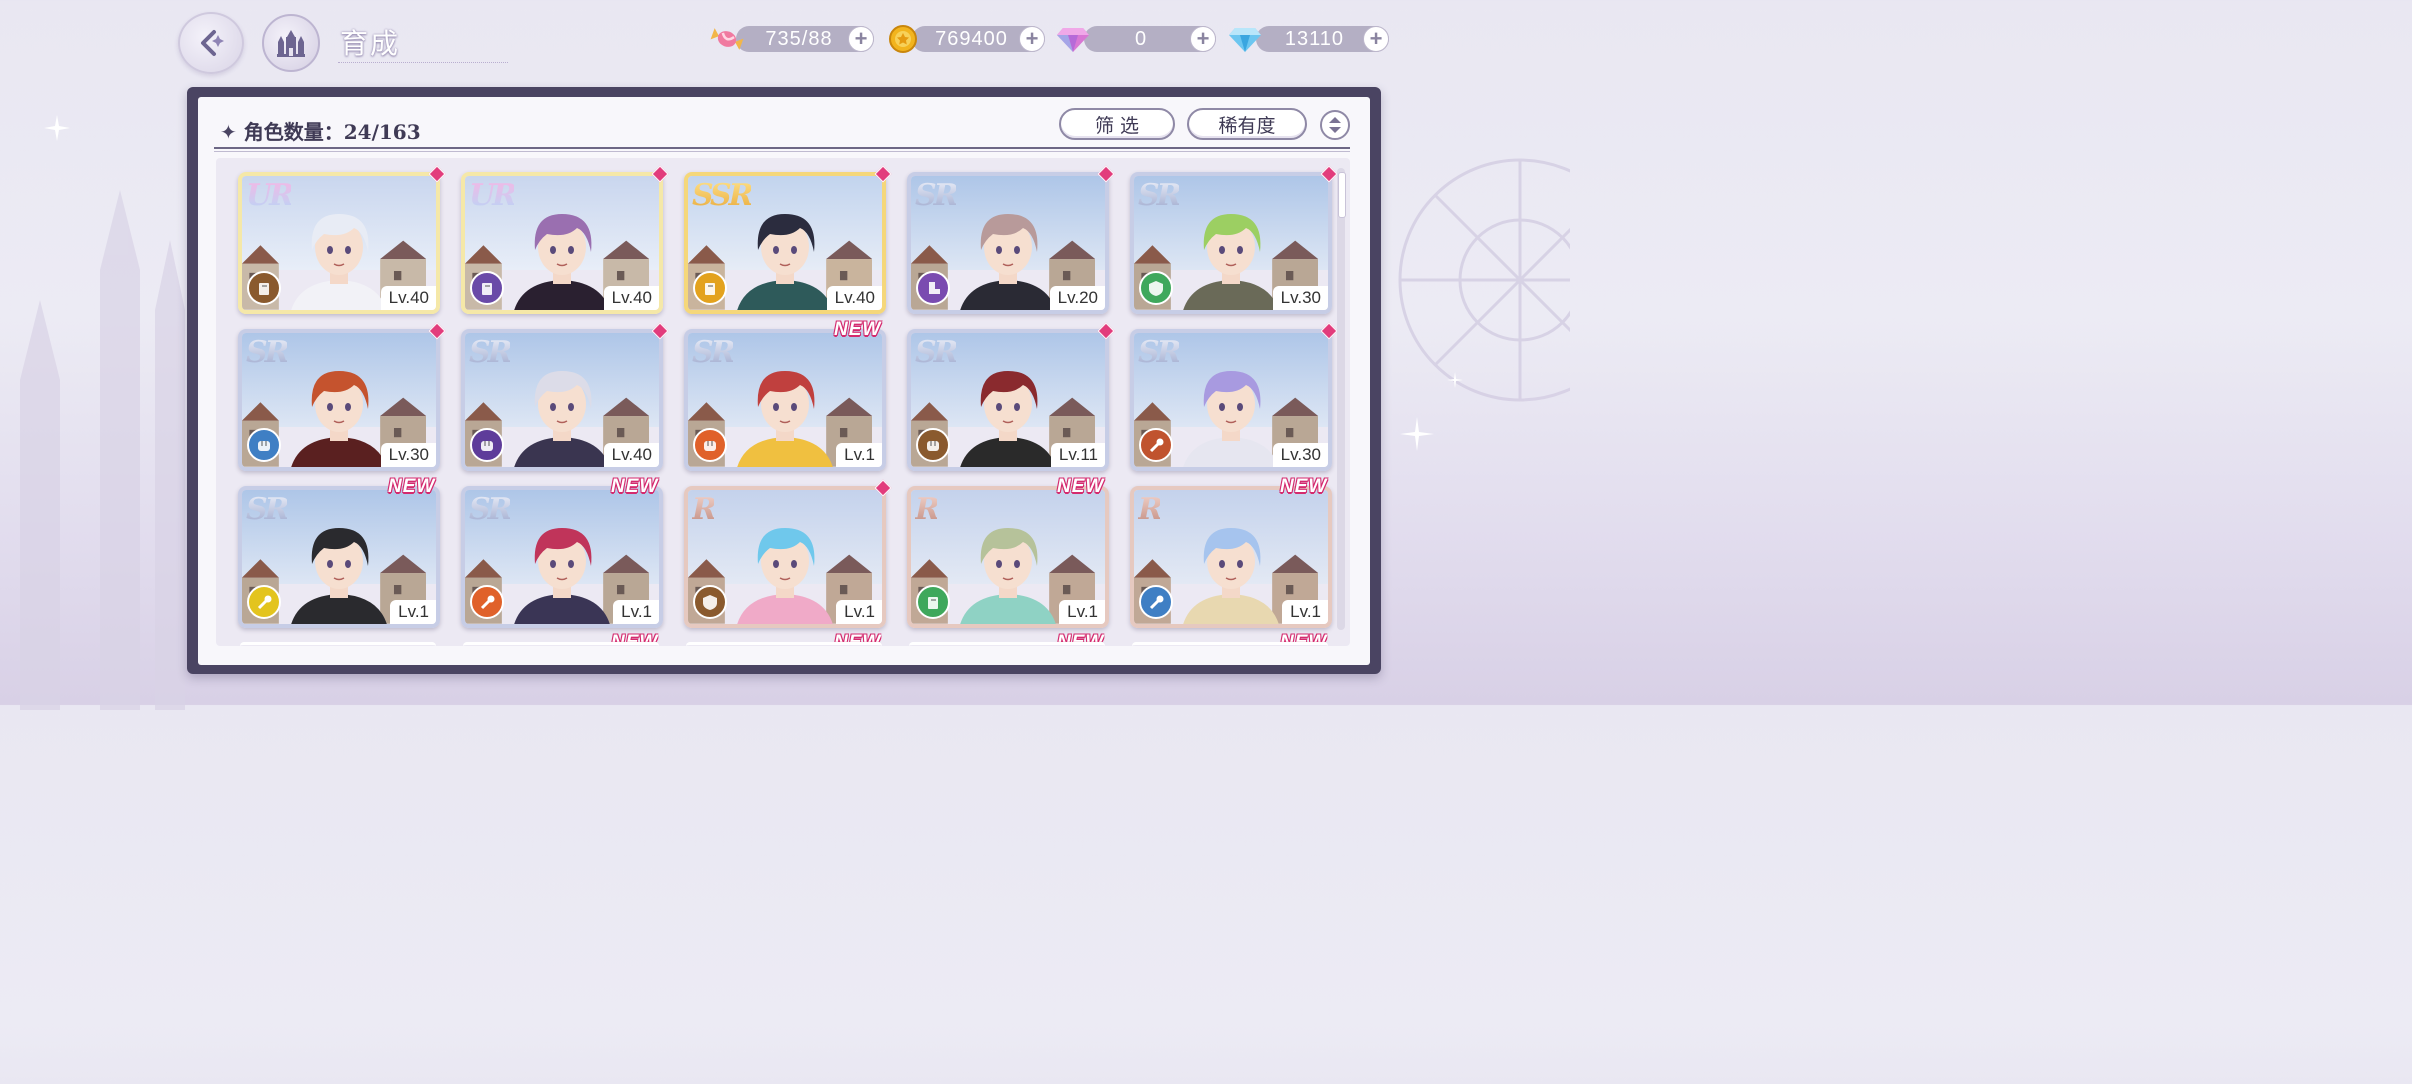 Image resolution: width=2412 pixels, height=1084 pixels. I want to click on currency-pink-gem: 0 +, so click(1150, 39).